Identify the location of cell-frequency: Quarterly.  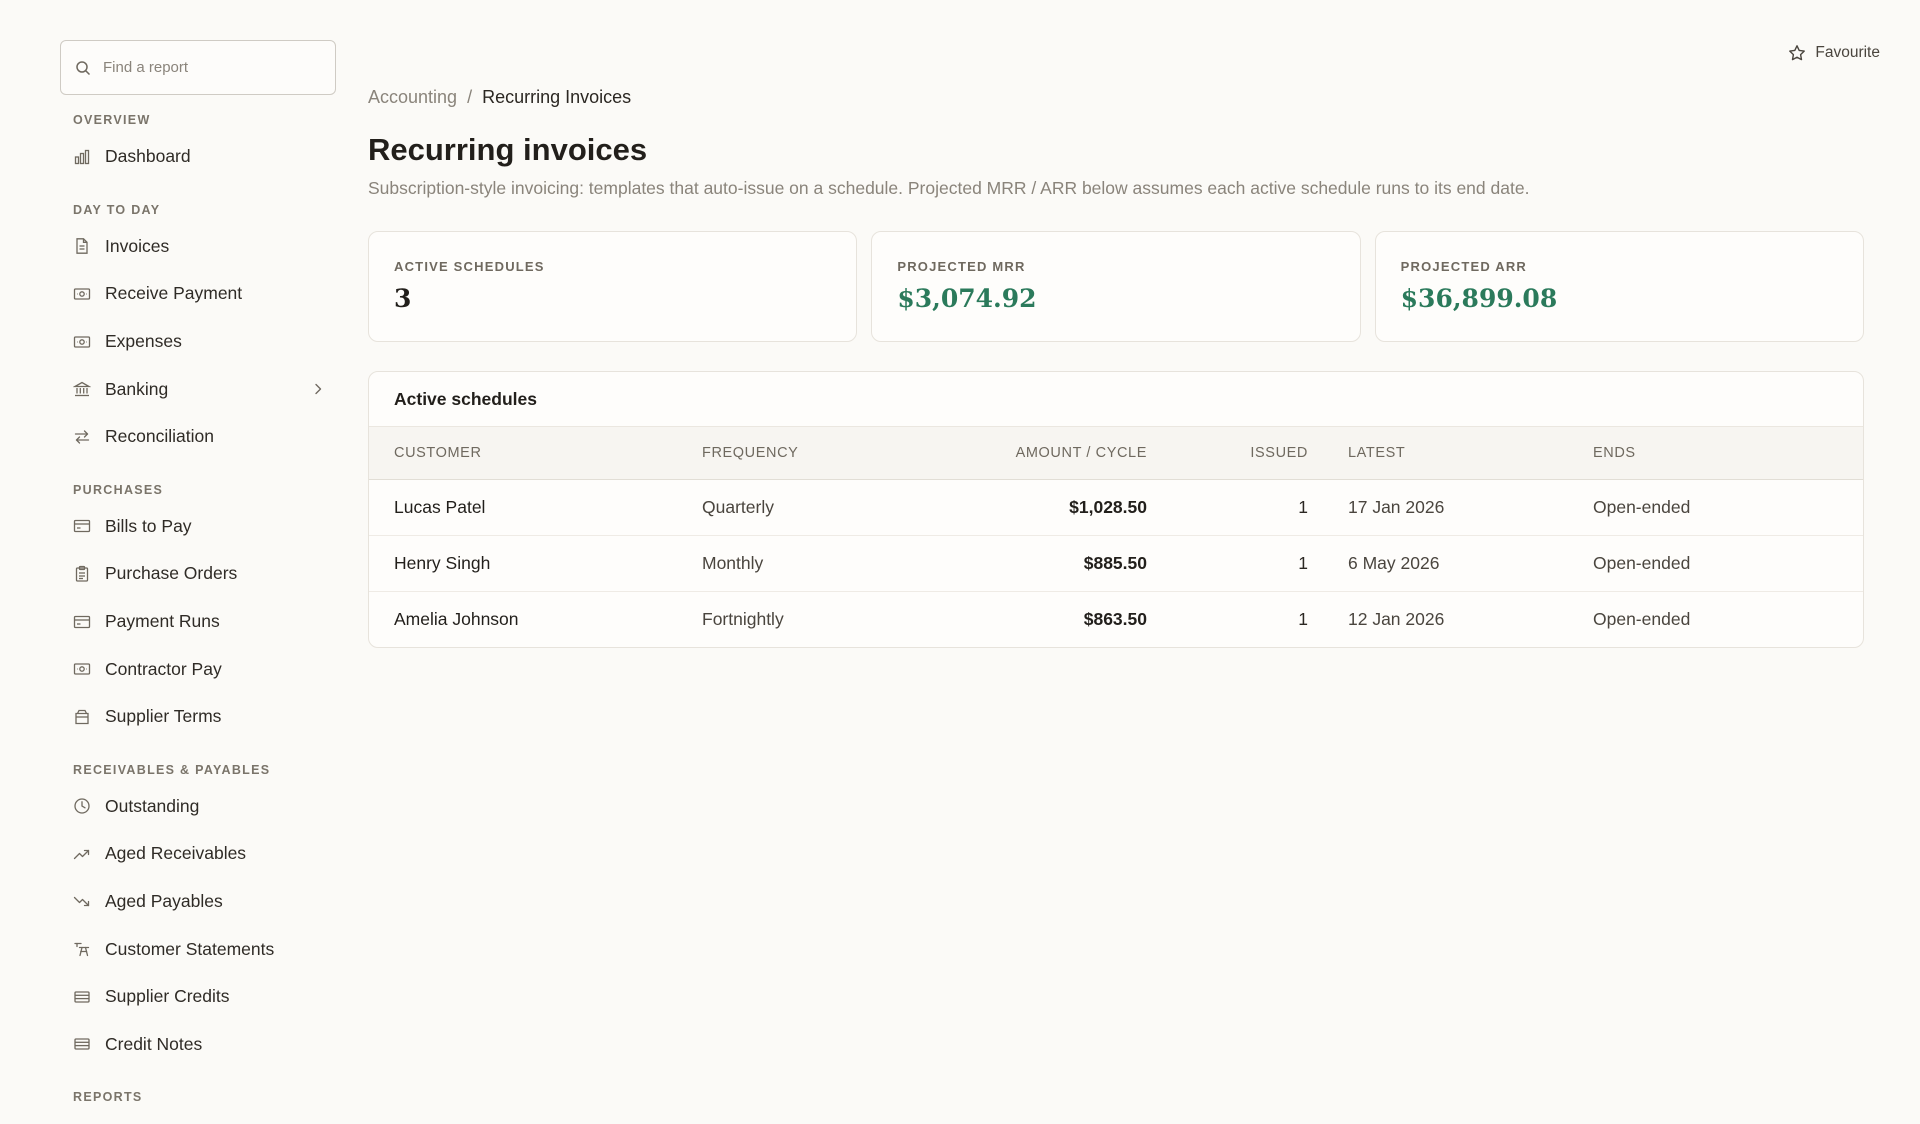
(822, 507).